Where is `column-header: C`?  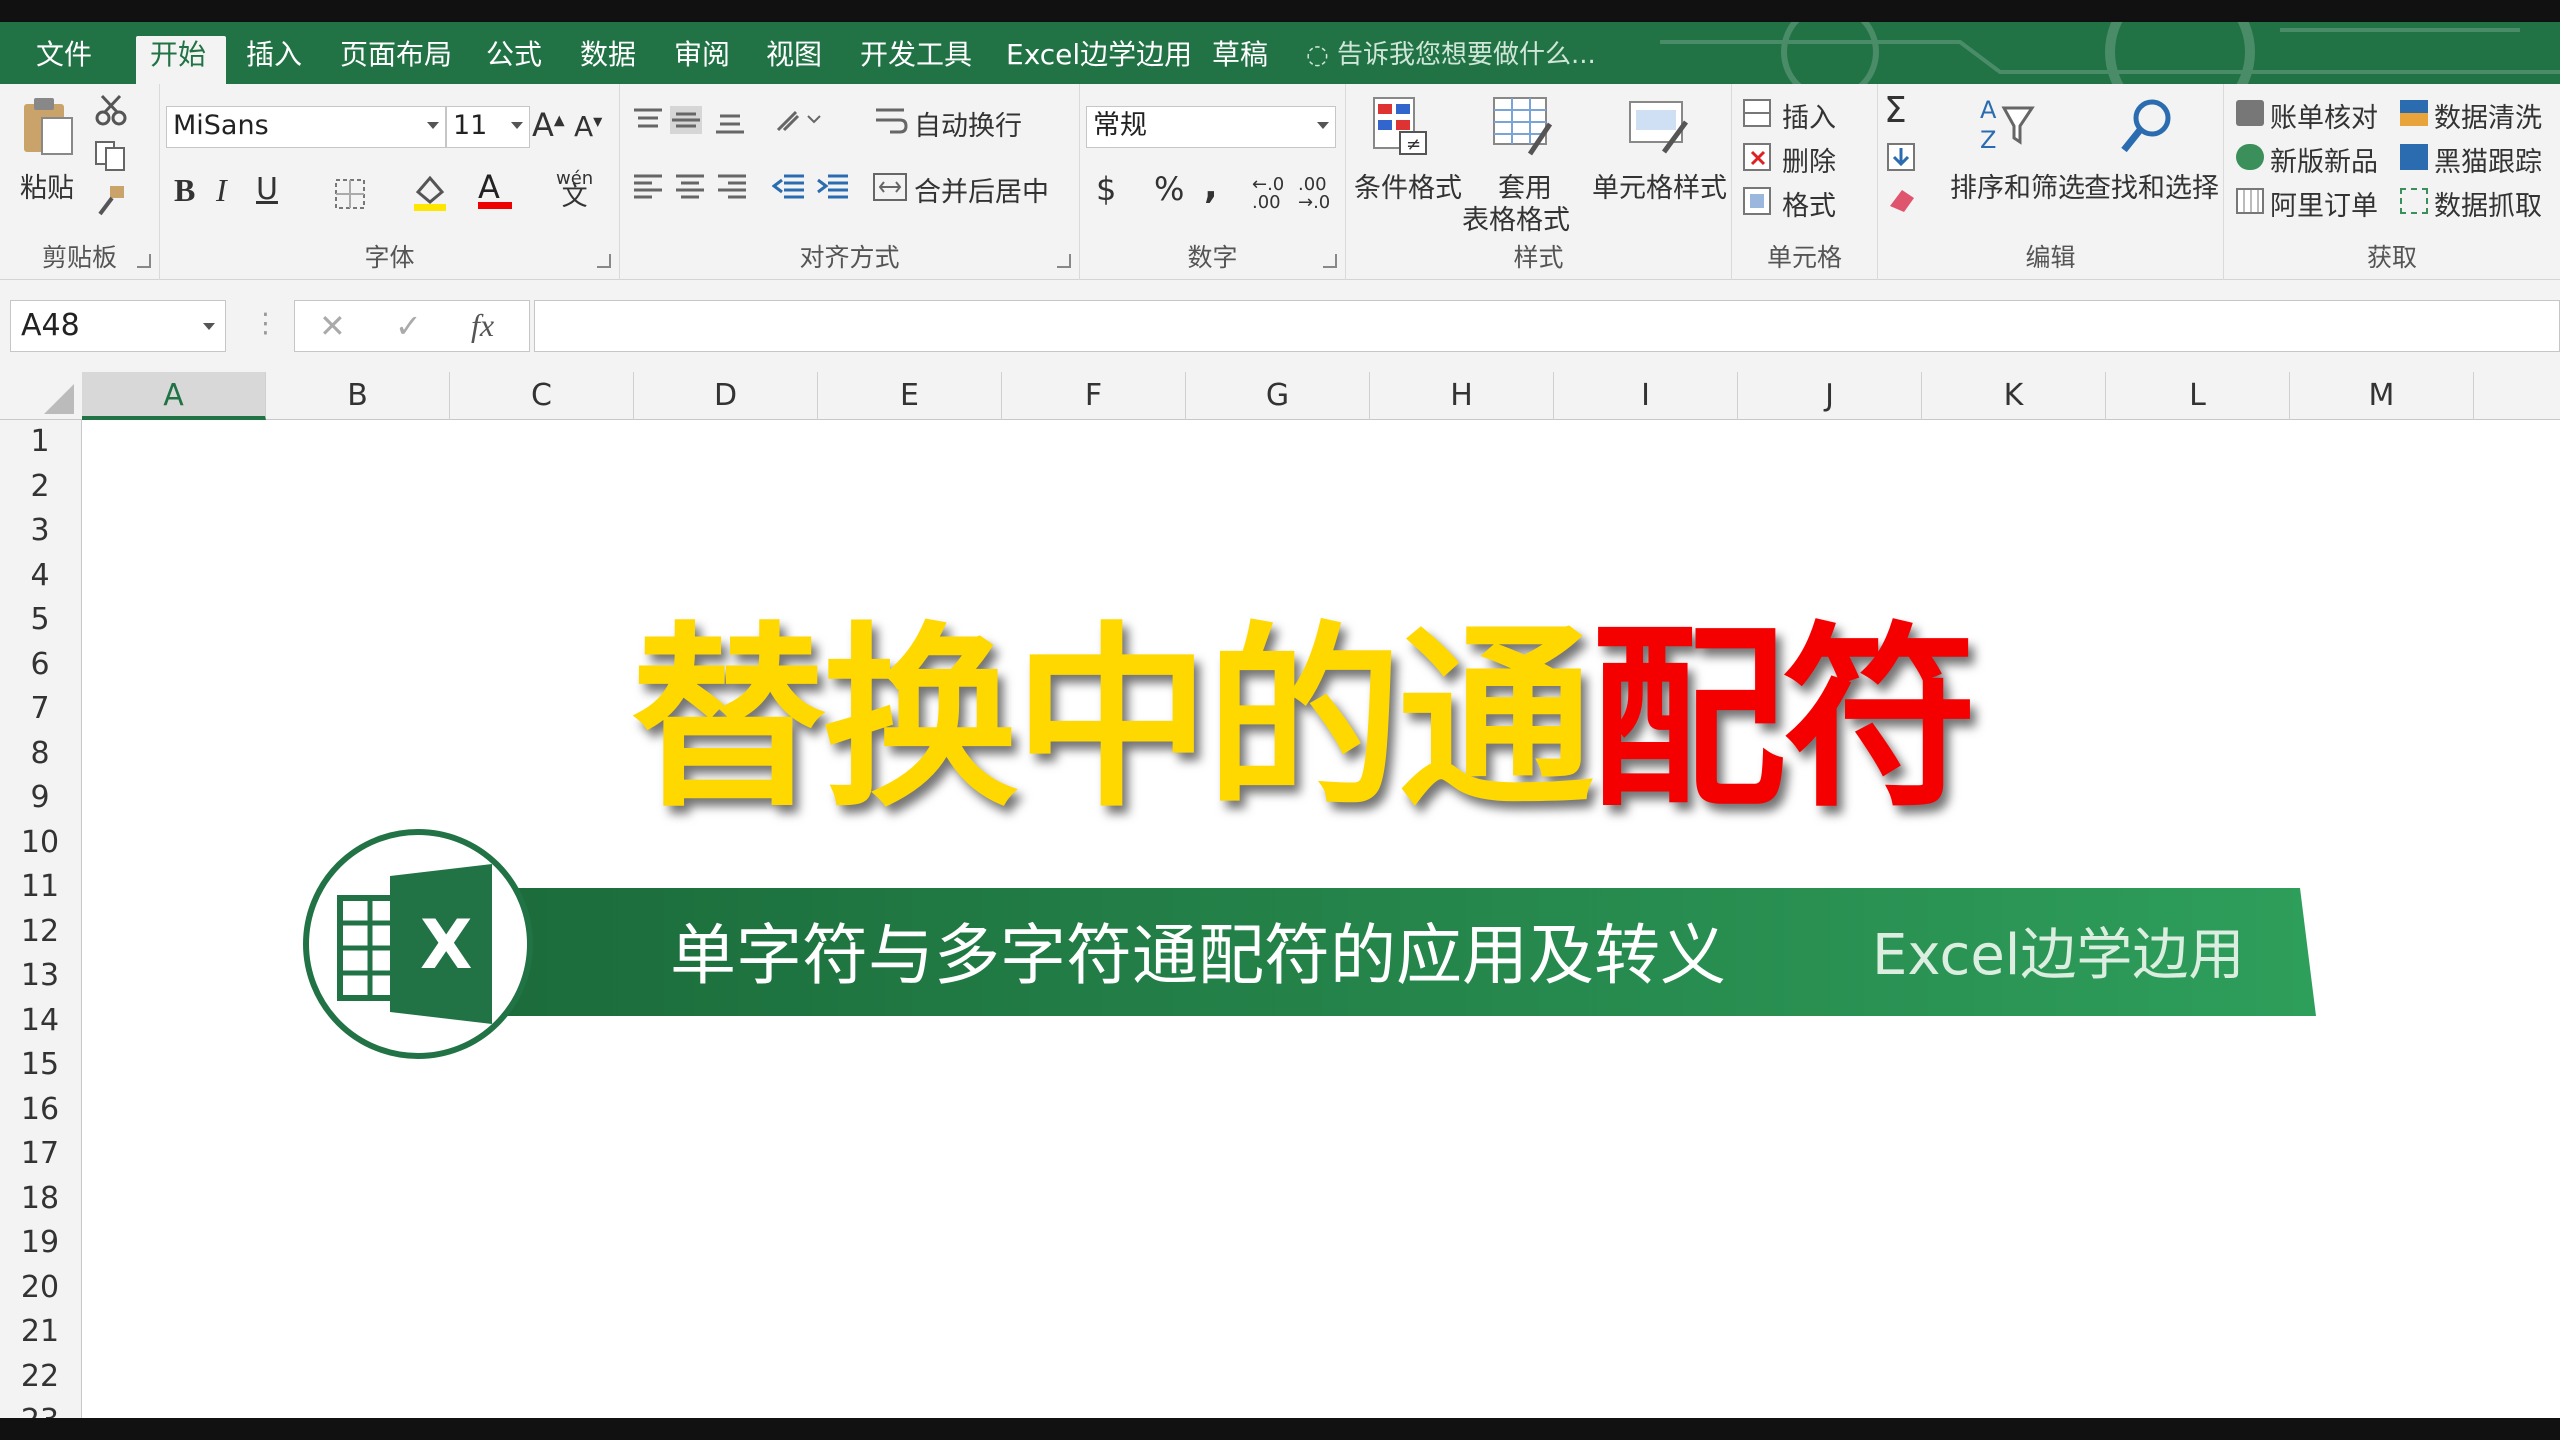 column-header: C is located at coordinates (542, 396).